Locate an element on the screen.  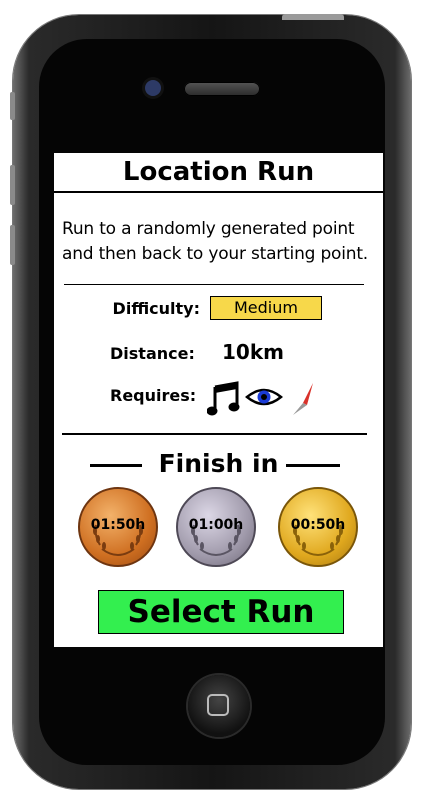
home-button is located at coordinates (219, 706).